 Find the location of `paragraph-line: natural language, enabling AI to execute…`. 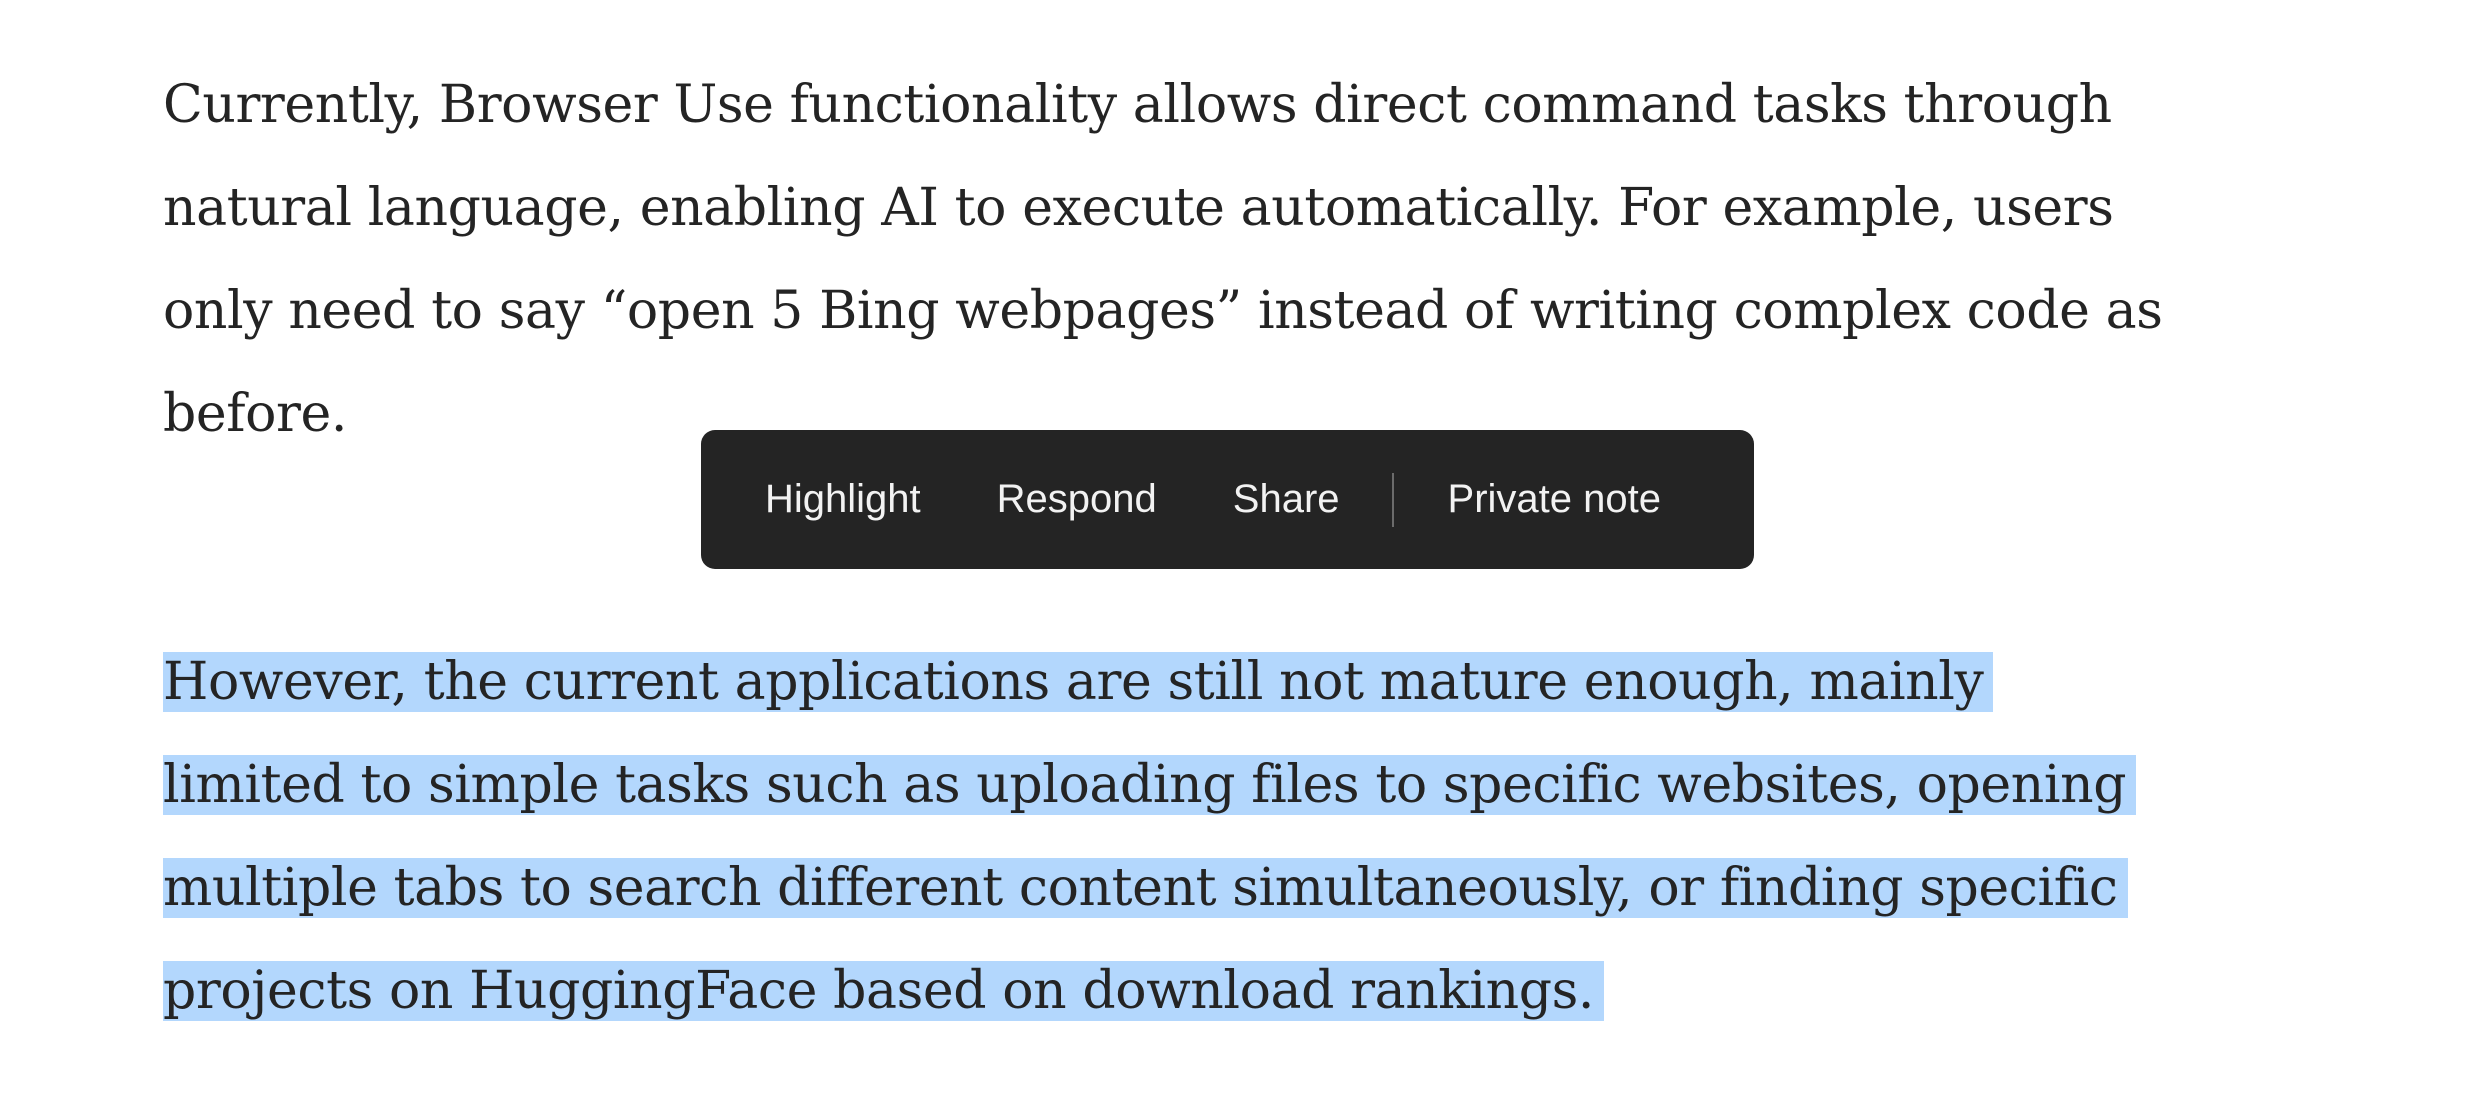

paragraph-line: natural language, enabling AI to execute… is located at coordinates (1138, 208).